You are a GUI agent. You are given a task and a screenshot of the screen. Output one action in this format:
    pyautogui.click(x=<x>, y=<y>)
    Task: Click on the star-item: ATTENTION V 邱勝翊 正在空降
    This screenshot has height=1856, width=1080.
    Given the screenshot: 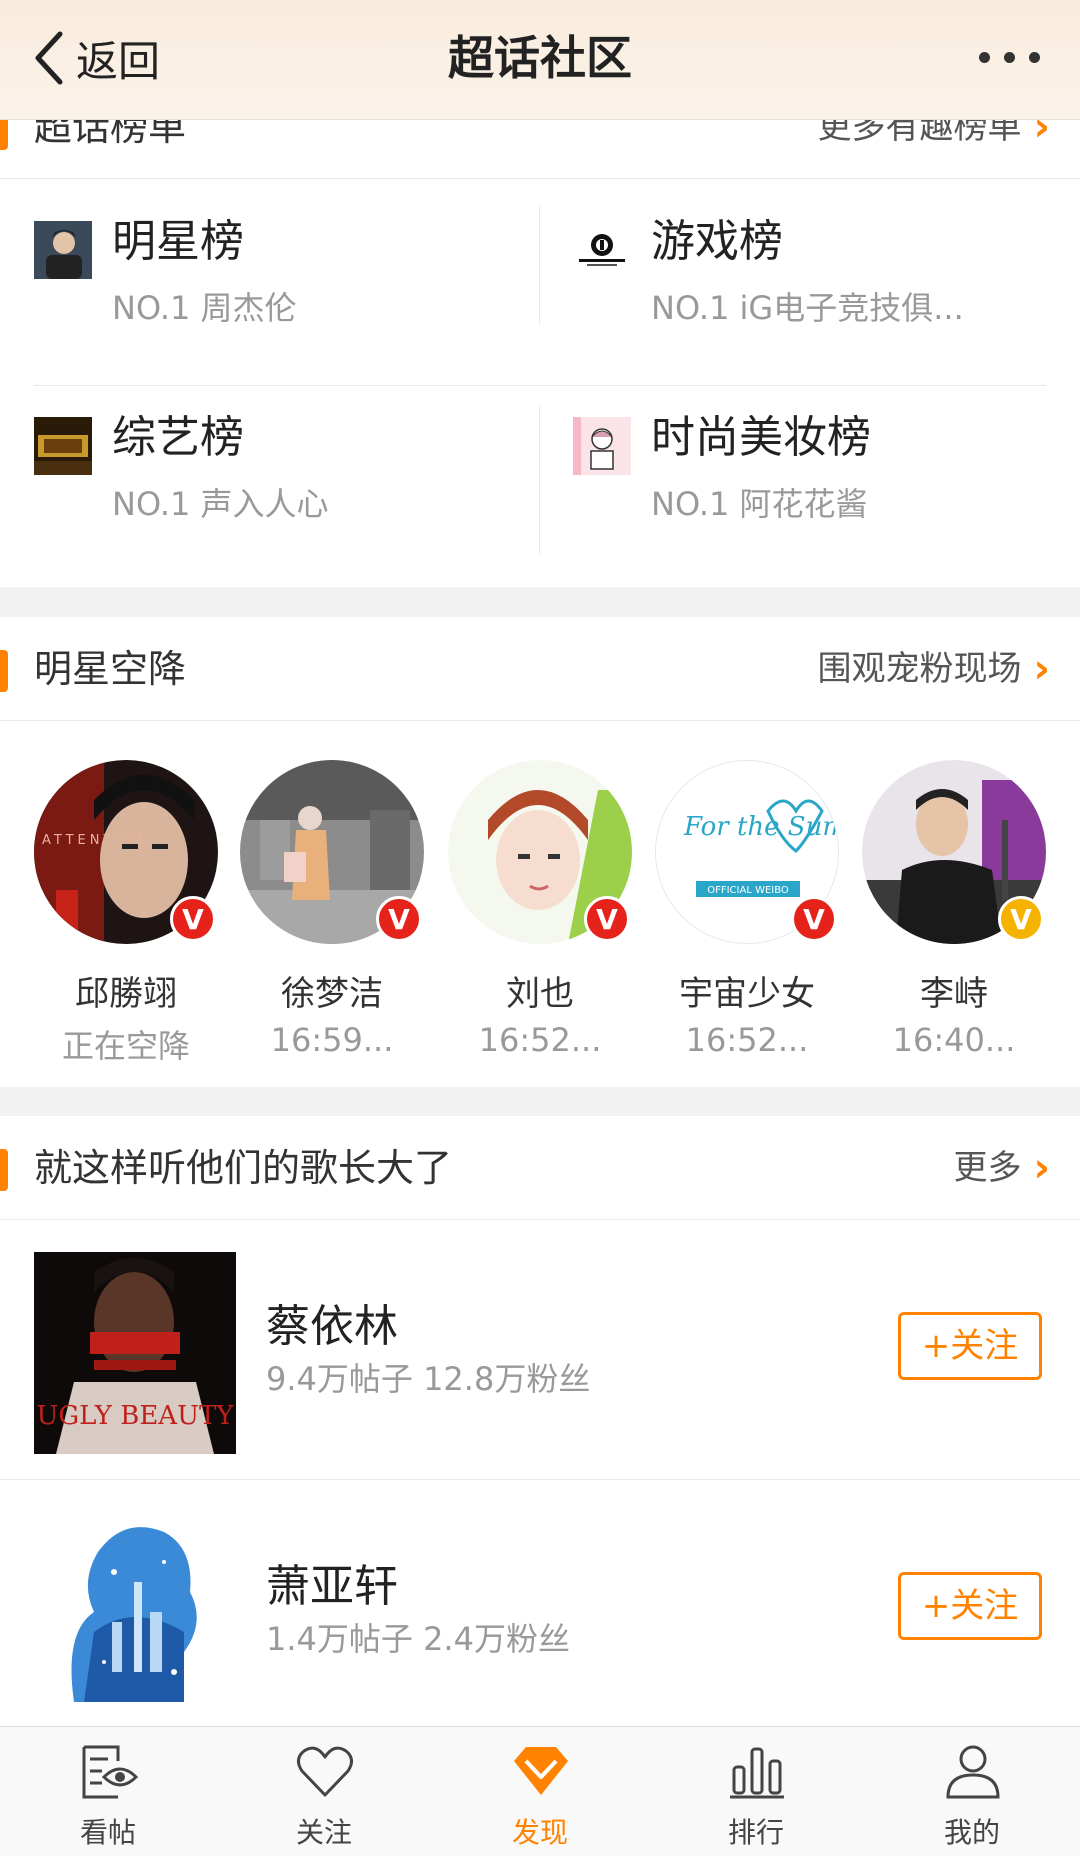 What is the action you would take?
    pyautogui.click(x=126, y=913)
    